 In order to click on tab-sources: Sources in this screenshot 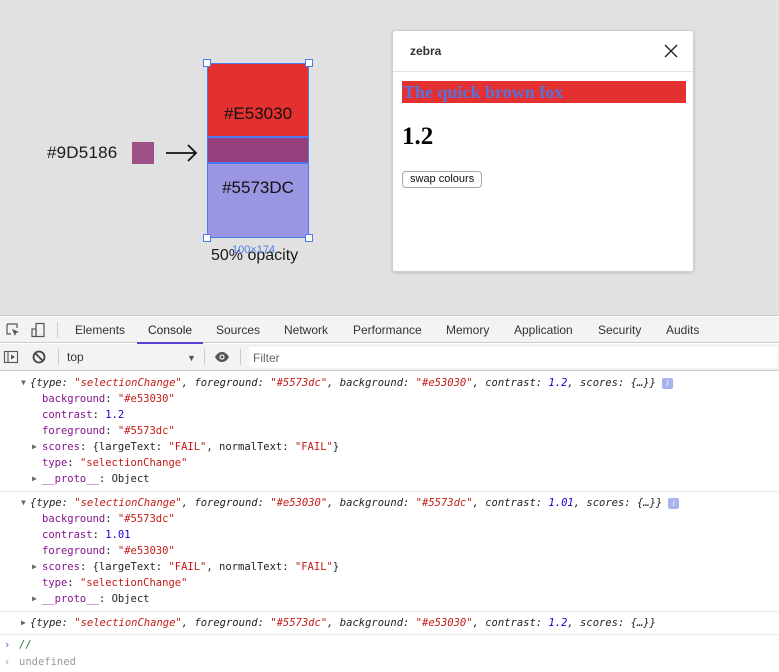, I will do `click(238, 330)`.